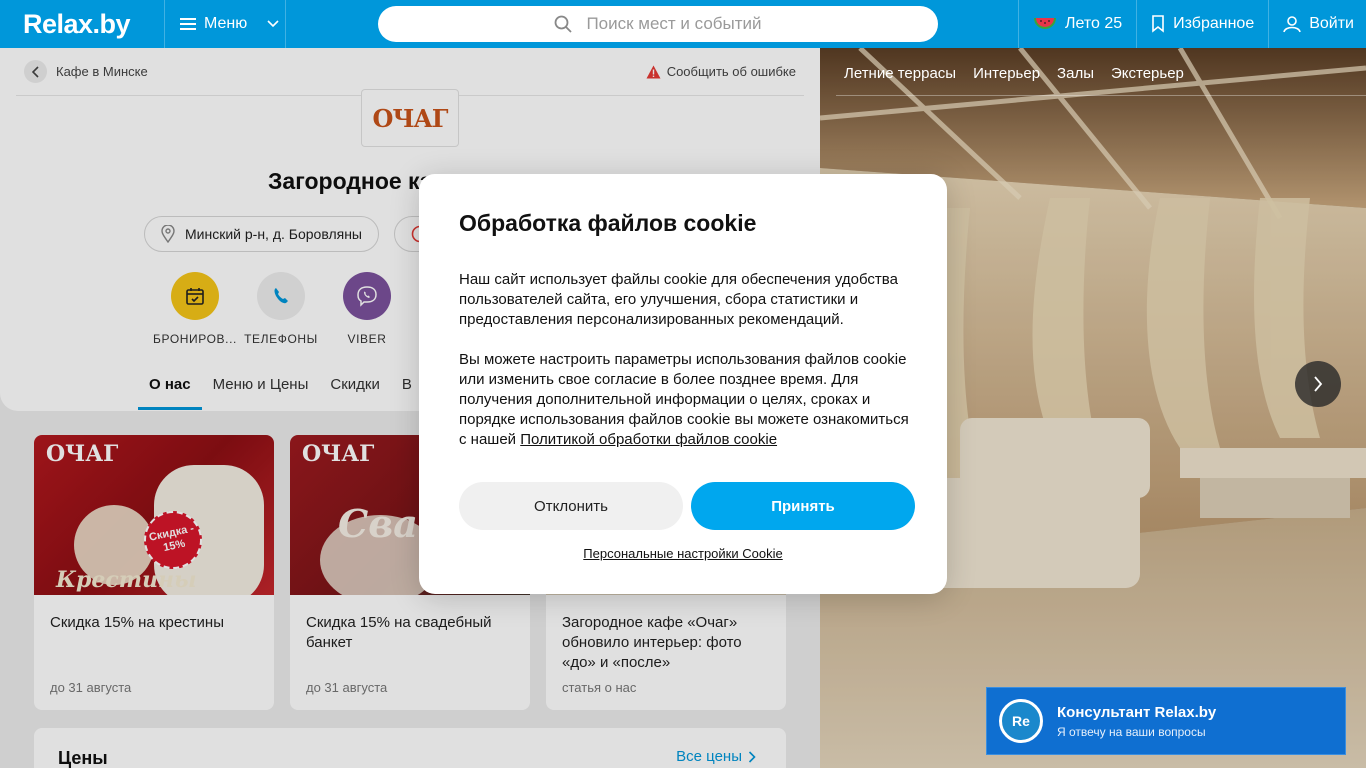 This screenshot has height=768, width=1366. What do you see at coordinates (285, 24) in the screenshot?
I see `header-separator` at bounding box center [285, 24].